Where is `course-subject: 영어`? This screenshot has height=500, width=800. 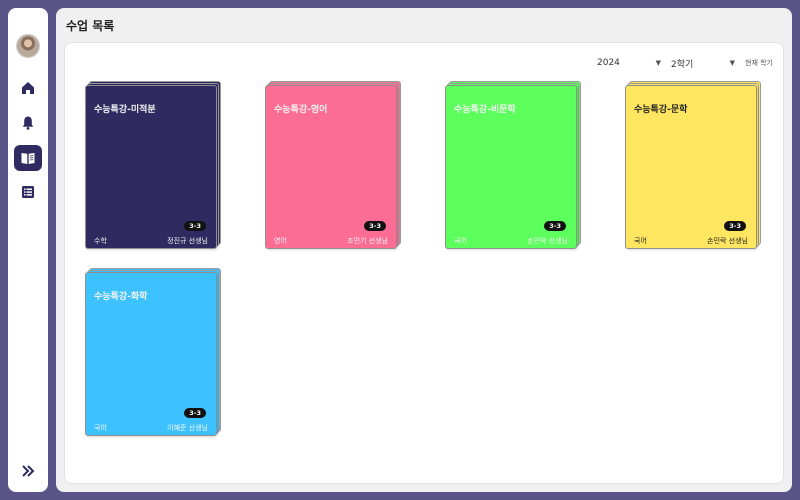 course-subject: 영어 is located at coordinates (280, 241).